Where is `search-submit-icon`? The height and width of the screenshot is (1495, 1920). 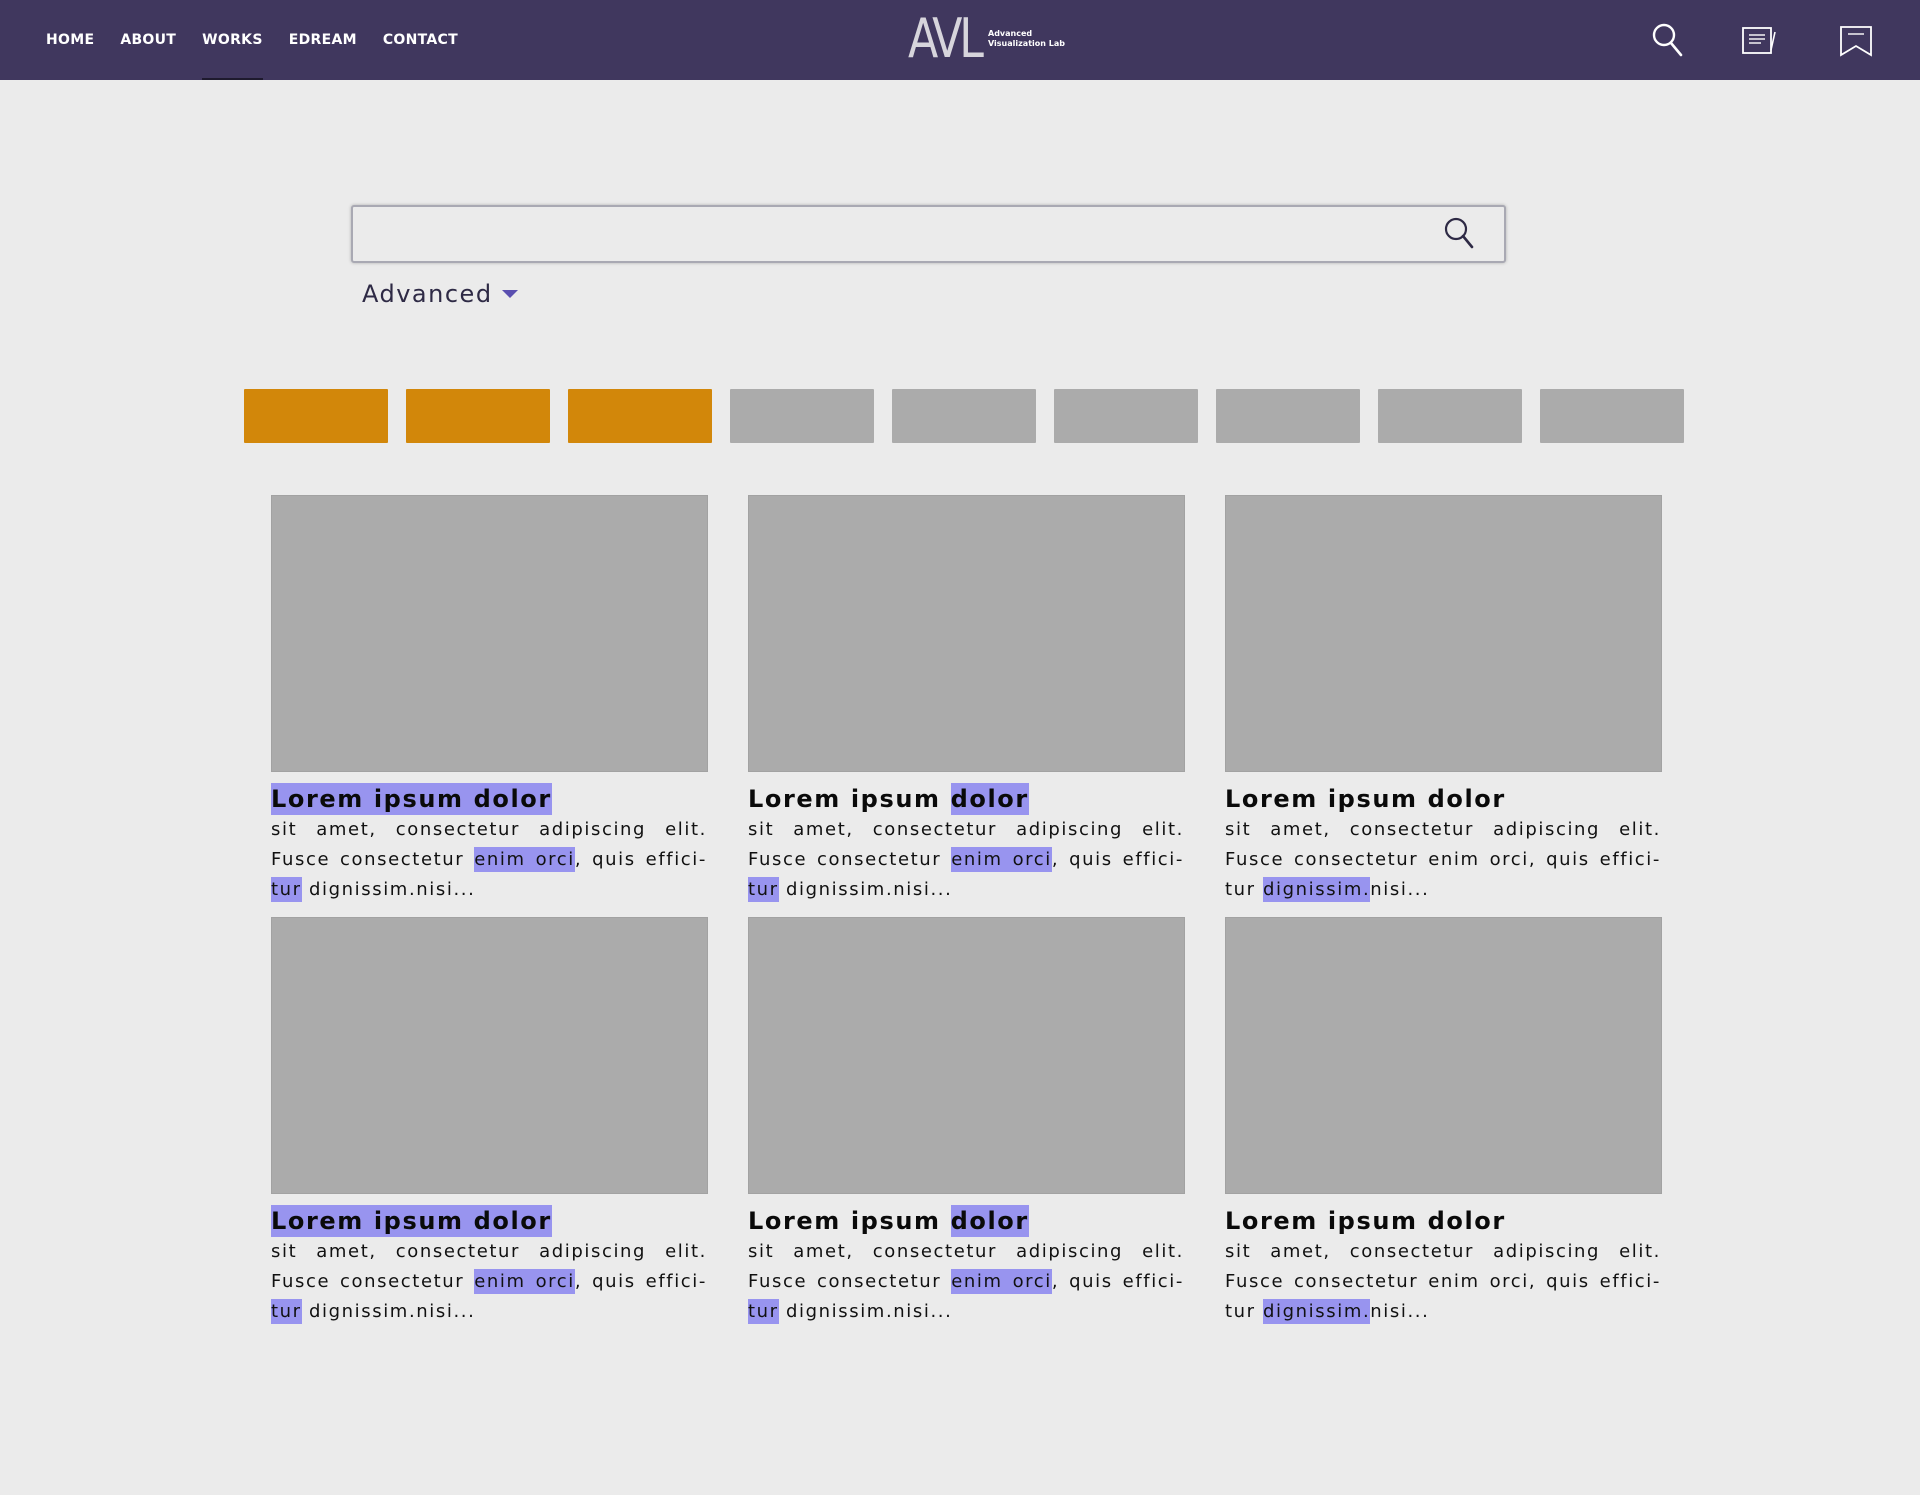
search-submit-icon is located at coordinates (1460, 234).